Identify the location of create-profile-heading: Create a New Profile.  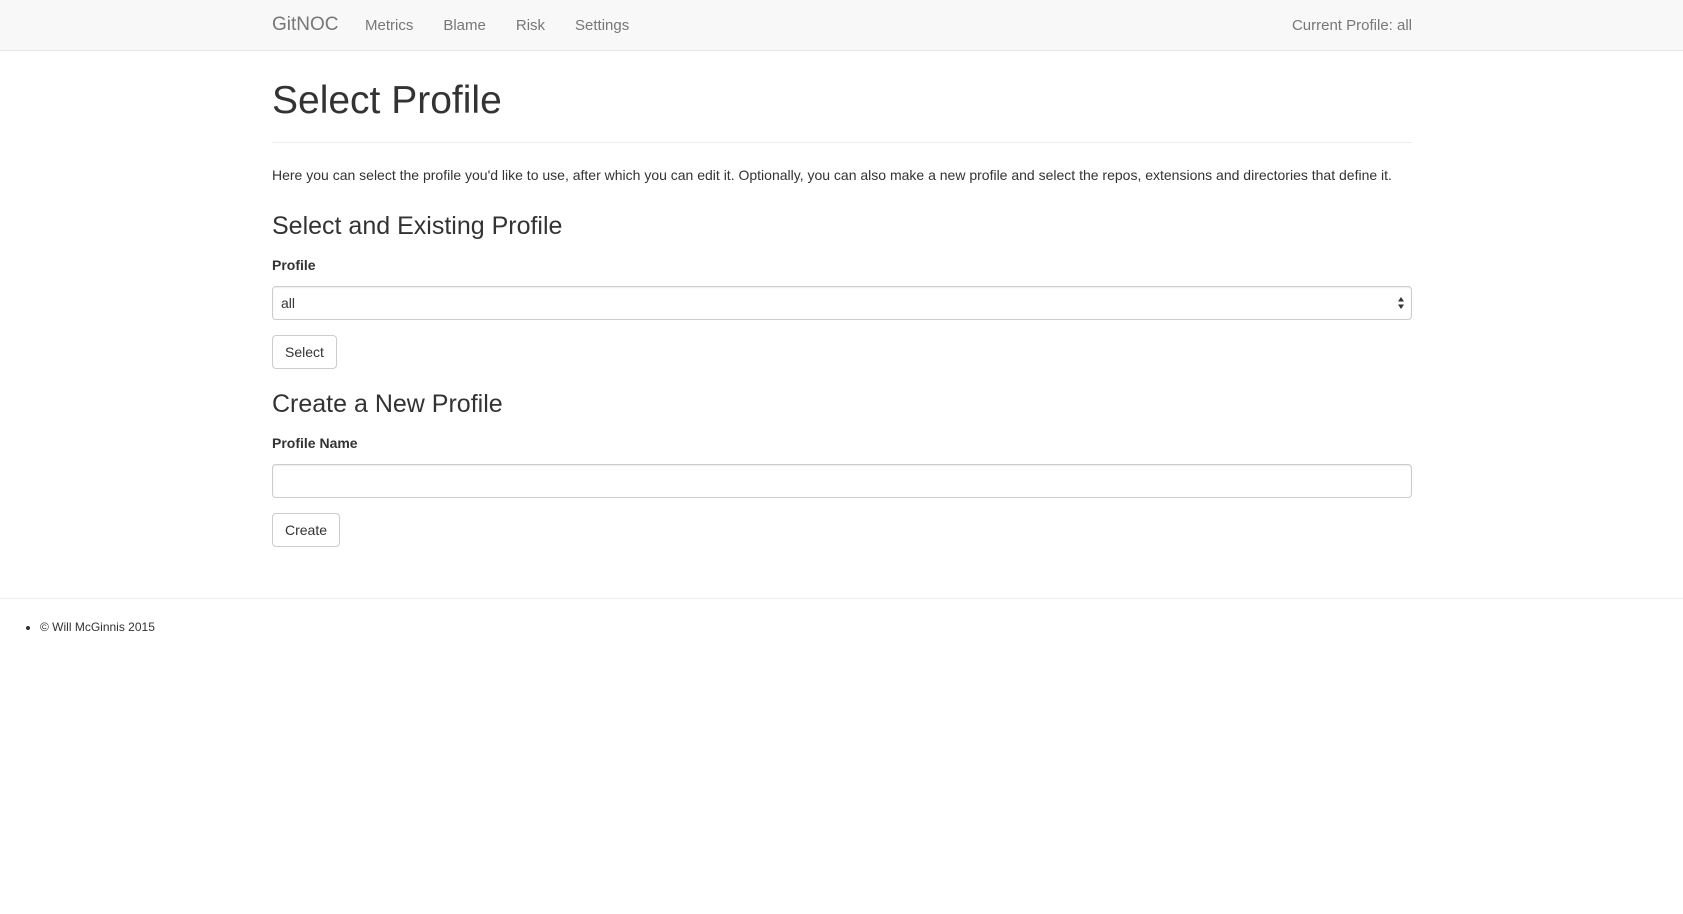
(387, 404).